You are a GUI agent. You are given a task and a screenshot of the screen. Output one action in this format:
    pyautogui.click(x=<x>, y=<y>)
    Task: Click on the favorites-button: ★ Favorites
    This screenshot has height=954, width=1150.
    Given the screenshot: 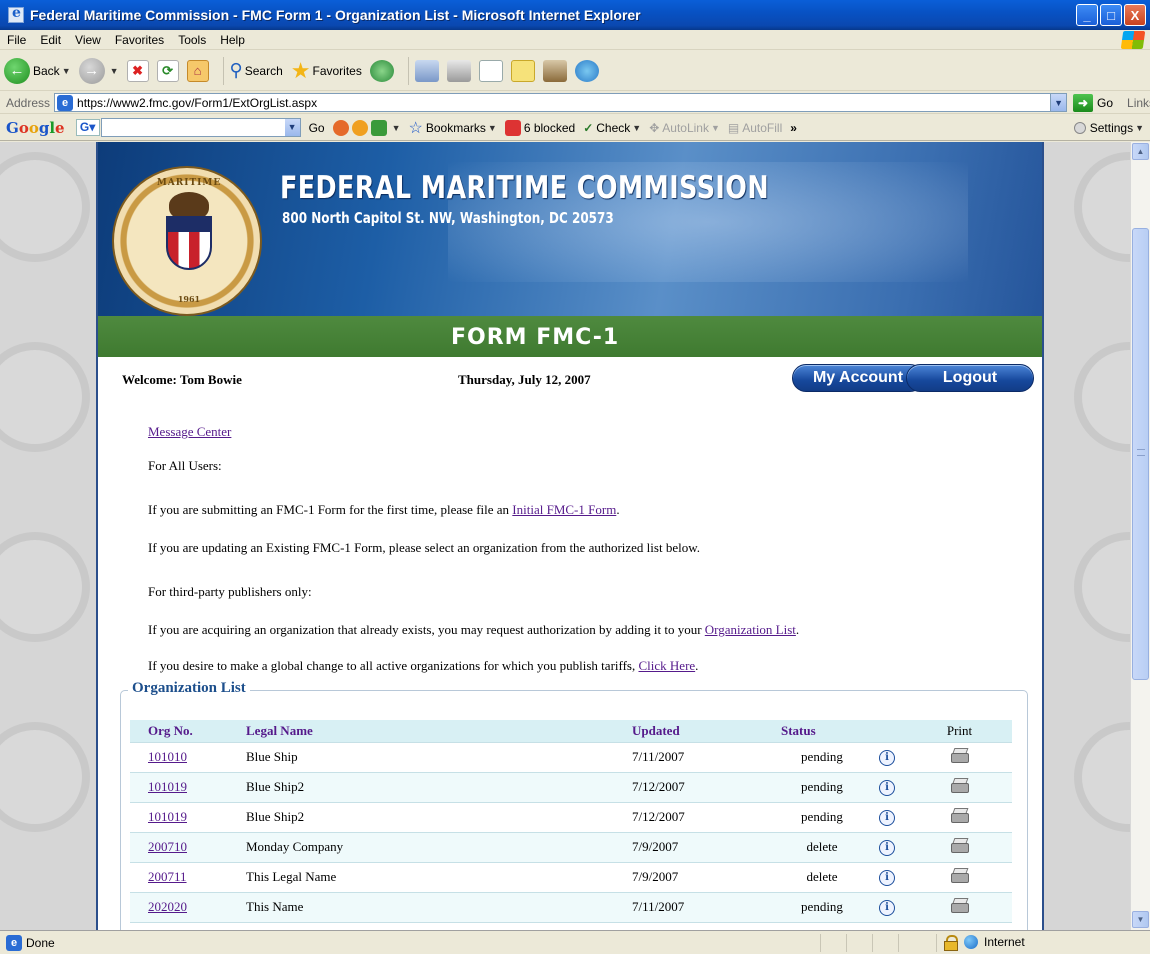 What is the action you would take?
    pyautogui.click(x=326, y=71)
    